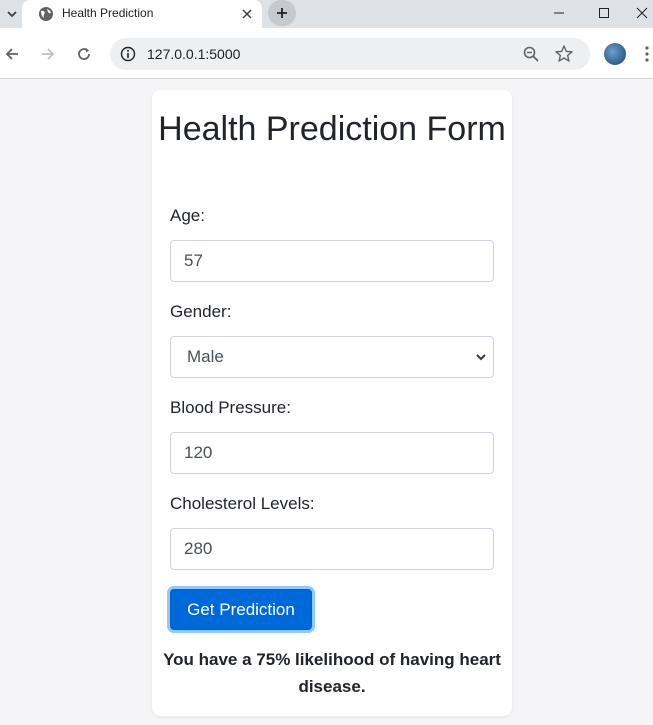 Image resolution: width=653 pixels, height=725 pixels. What do you see at coordinates (332, 549) in the screenshot?
I see `cholesterol-input: 280` at bounding box center [332, 549].